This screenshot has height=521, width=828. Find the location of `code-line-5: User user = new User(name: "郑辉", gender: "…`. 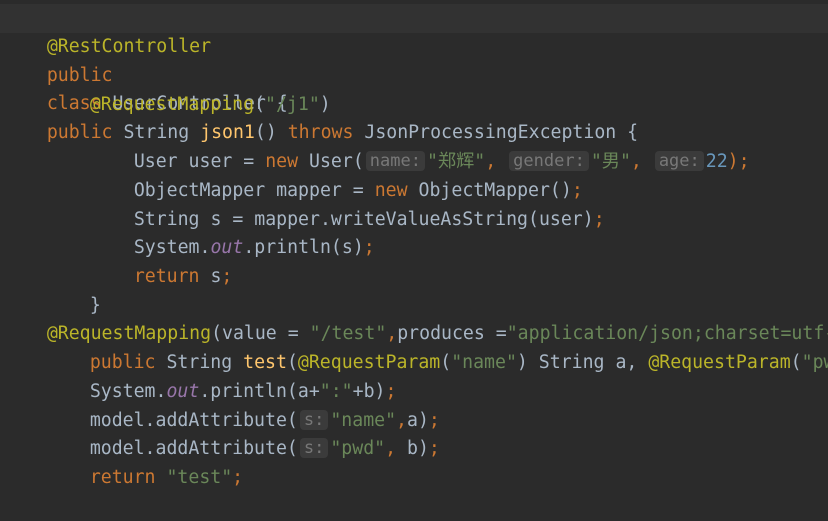

code-line-5: User user = new User(name: "郑辉", gender: "… is located at coordinates (375, 145).